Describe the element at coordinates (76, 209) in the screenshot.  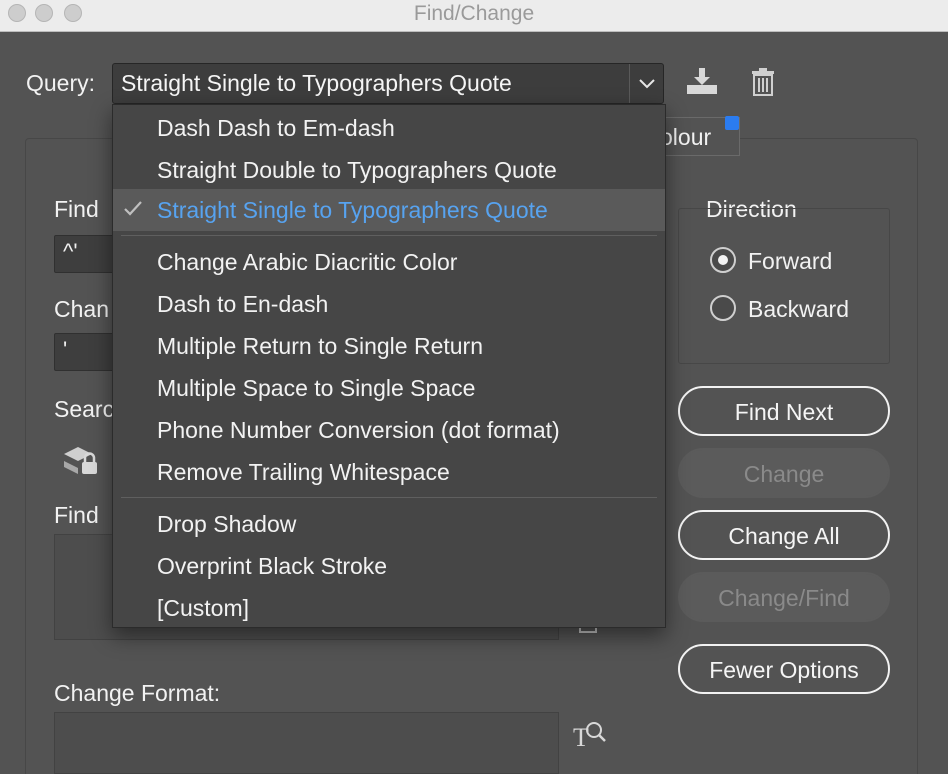
I see `find-what-label: Find` at that location.